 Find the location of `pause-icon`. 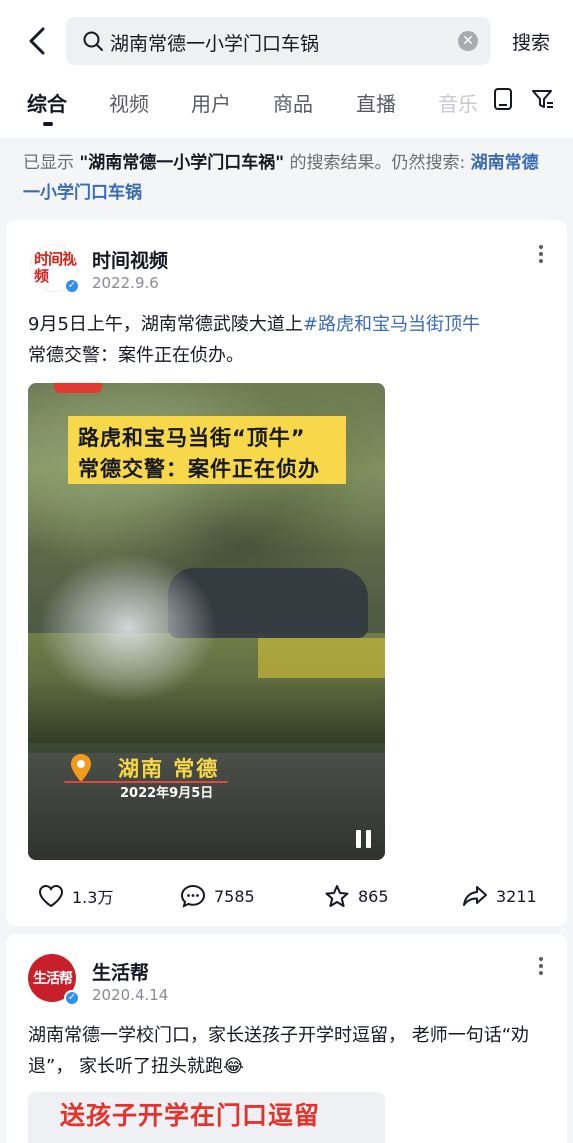

pause-icon is located at coordinates (364, 839).